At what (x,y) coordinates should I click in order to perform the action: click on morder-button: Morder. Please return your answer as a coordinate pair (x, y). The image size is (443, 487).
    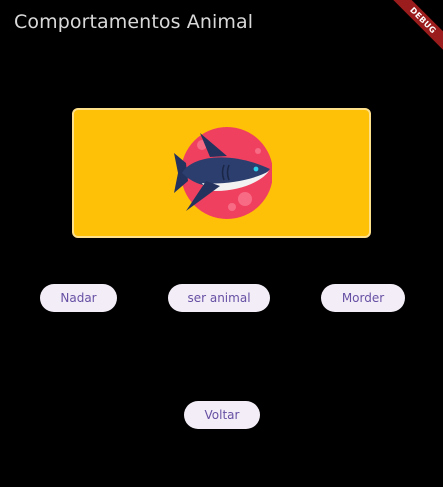
    Looking at the image, I should click on (363, 298).